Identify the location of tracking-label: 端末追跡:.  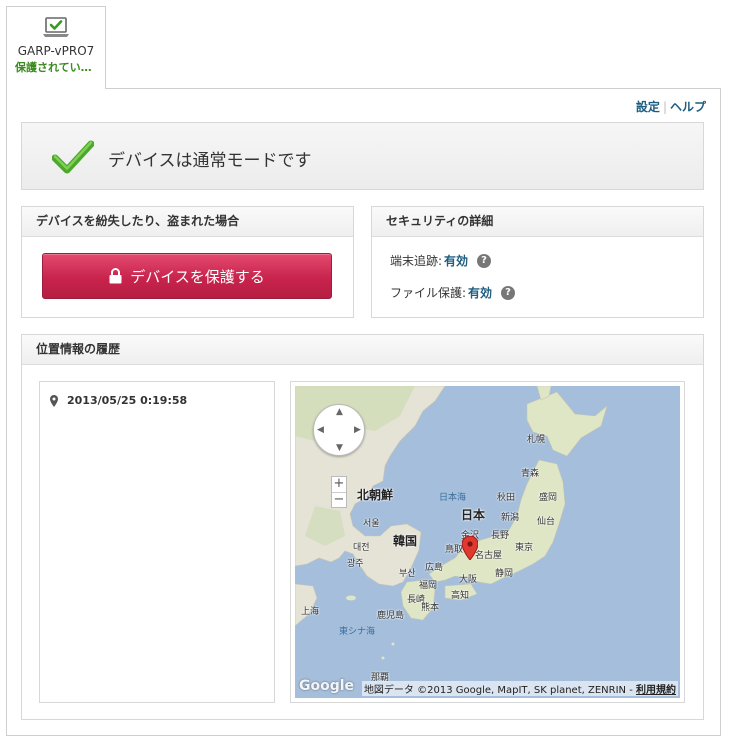
(416, 261).